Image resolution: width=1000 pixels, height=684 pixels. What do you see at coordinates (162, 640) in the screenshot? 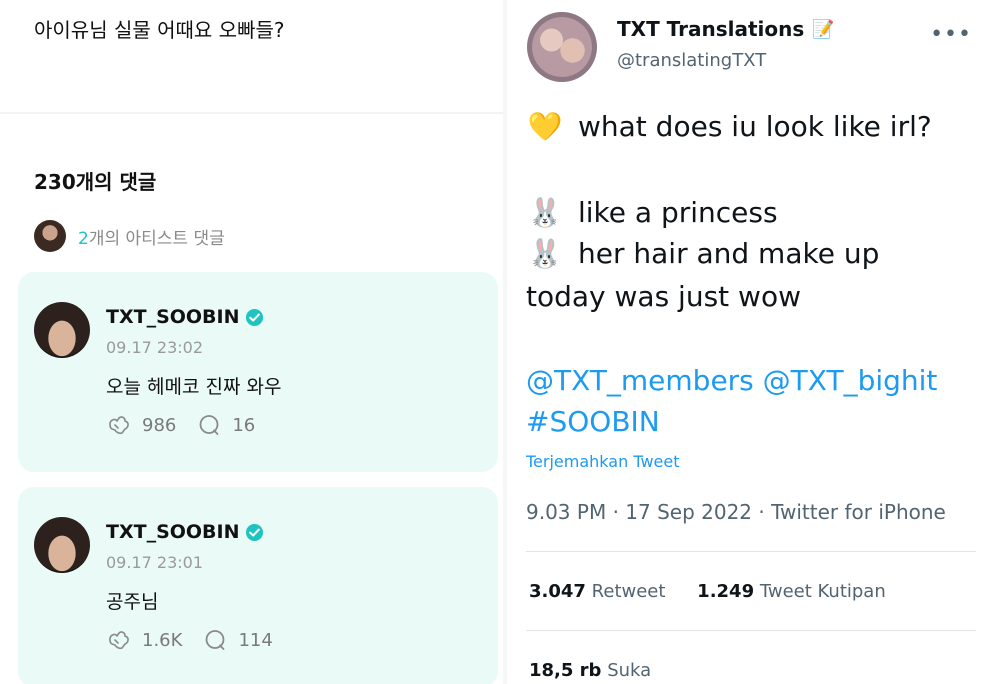
I see `like-count: 1.6K` at bounding box center [162, 640].